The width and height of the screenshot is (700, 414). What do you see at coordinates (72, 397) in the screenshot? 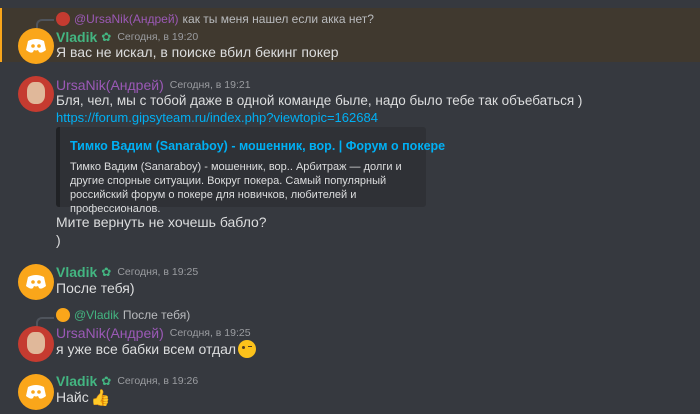
I see `message-text: Найс` at bounding box center [72, 397].